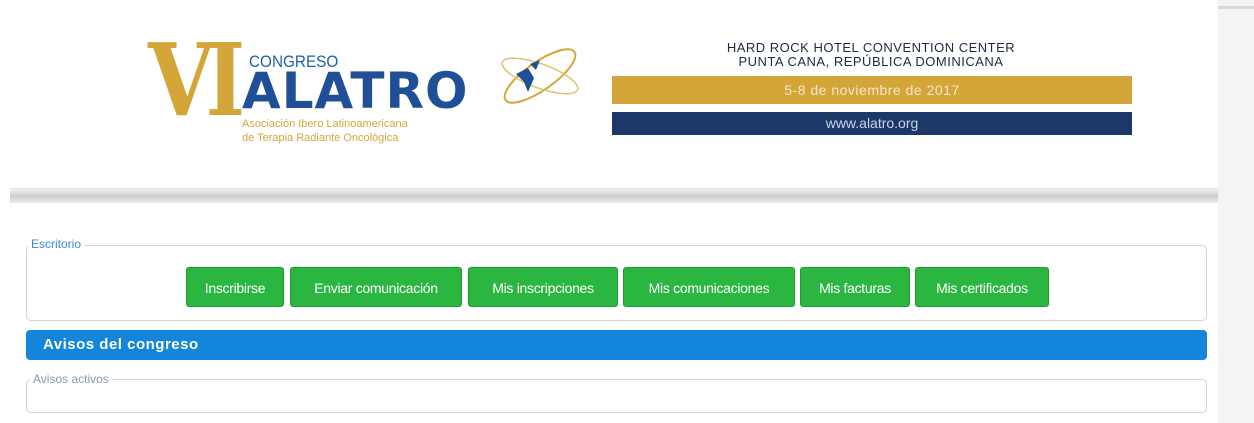 The width and height of the screenshot is (1254, 423). Describe the element at coordinates (235, 287) in the screenshot. I see `inscribirse-button: Inscribirse` at that location.